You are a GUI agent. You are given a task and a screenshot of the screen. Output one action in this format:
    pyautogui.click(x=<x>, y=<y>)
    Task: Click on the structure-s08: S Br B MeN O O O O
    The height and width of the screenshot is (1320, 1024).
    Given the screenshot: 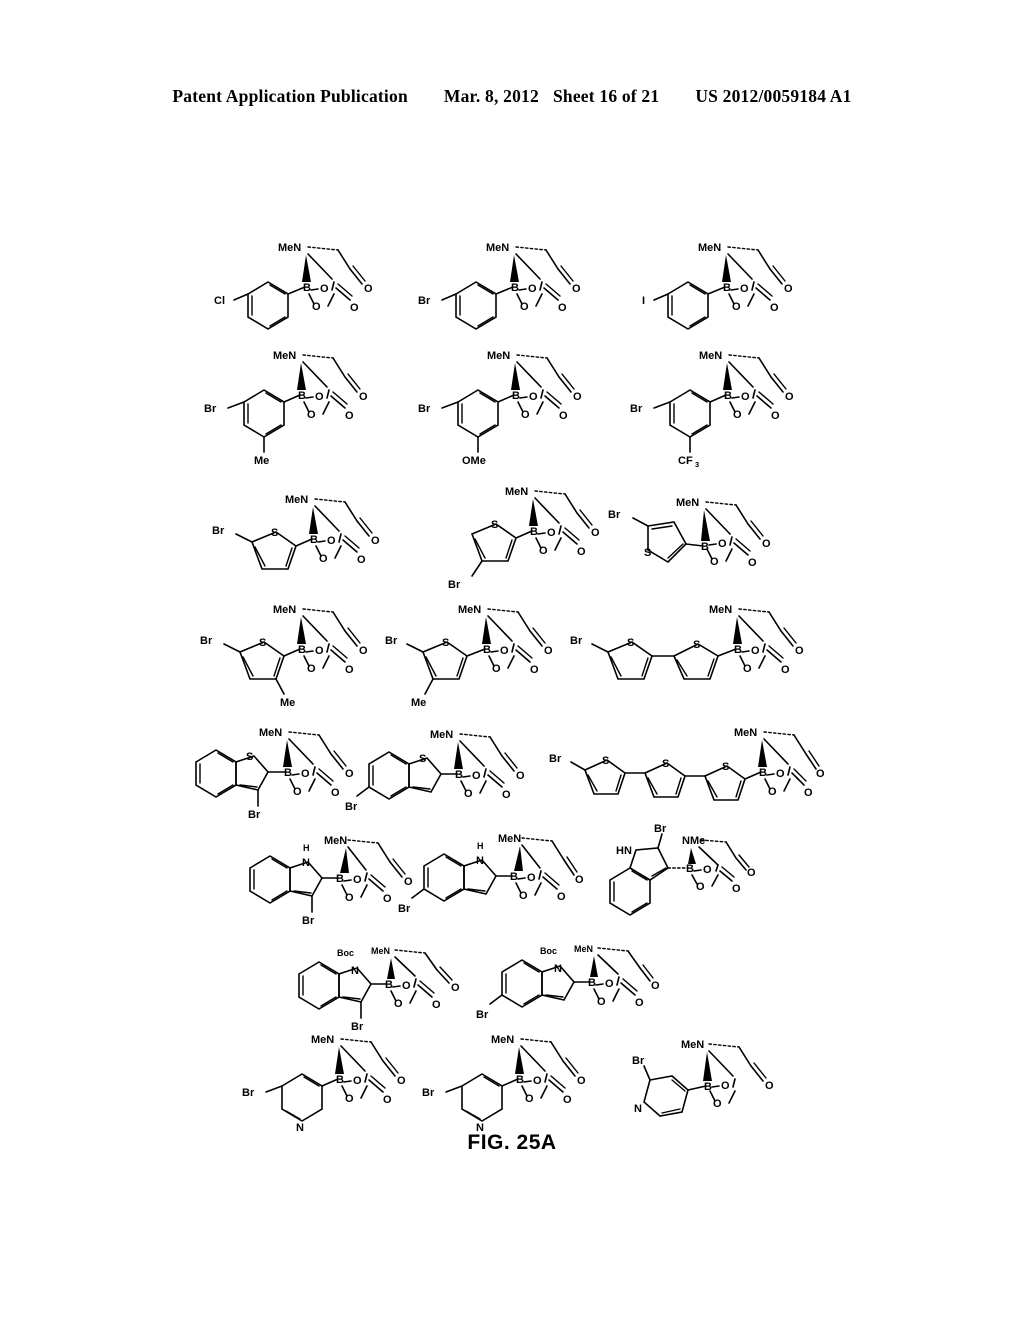 What is the action you would take?
    pyautogui.click(x=520, y=539)
    